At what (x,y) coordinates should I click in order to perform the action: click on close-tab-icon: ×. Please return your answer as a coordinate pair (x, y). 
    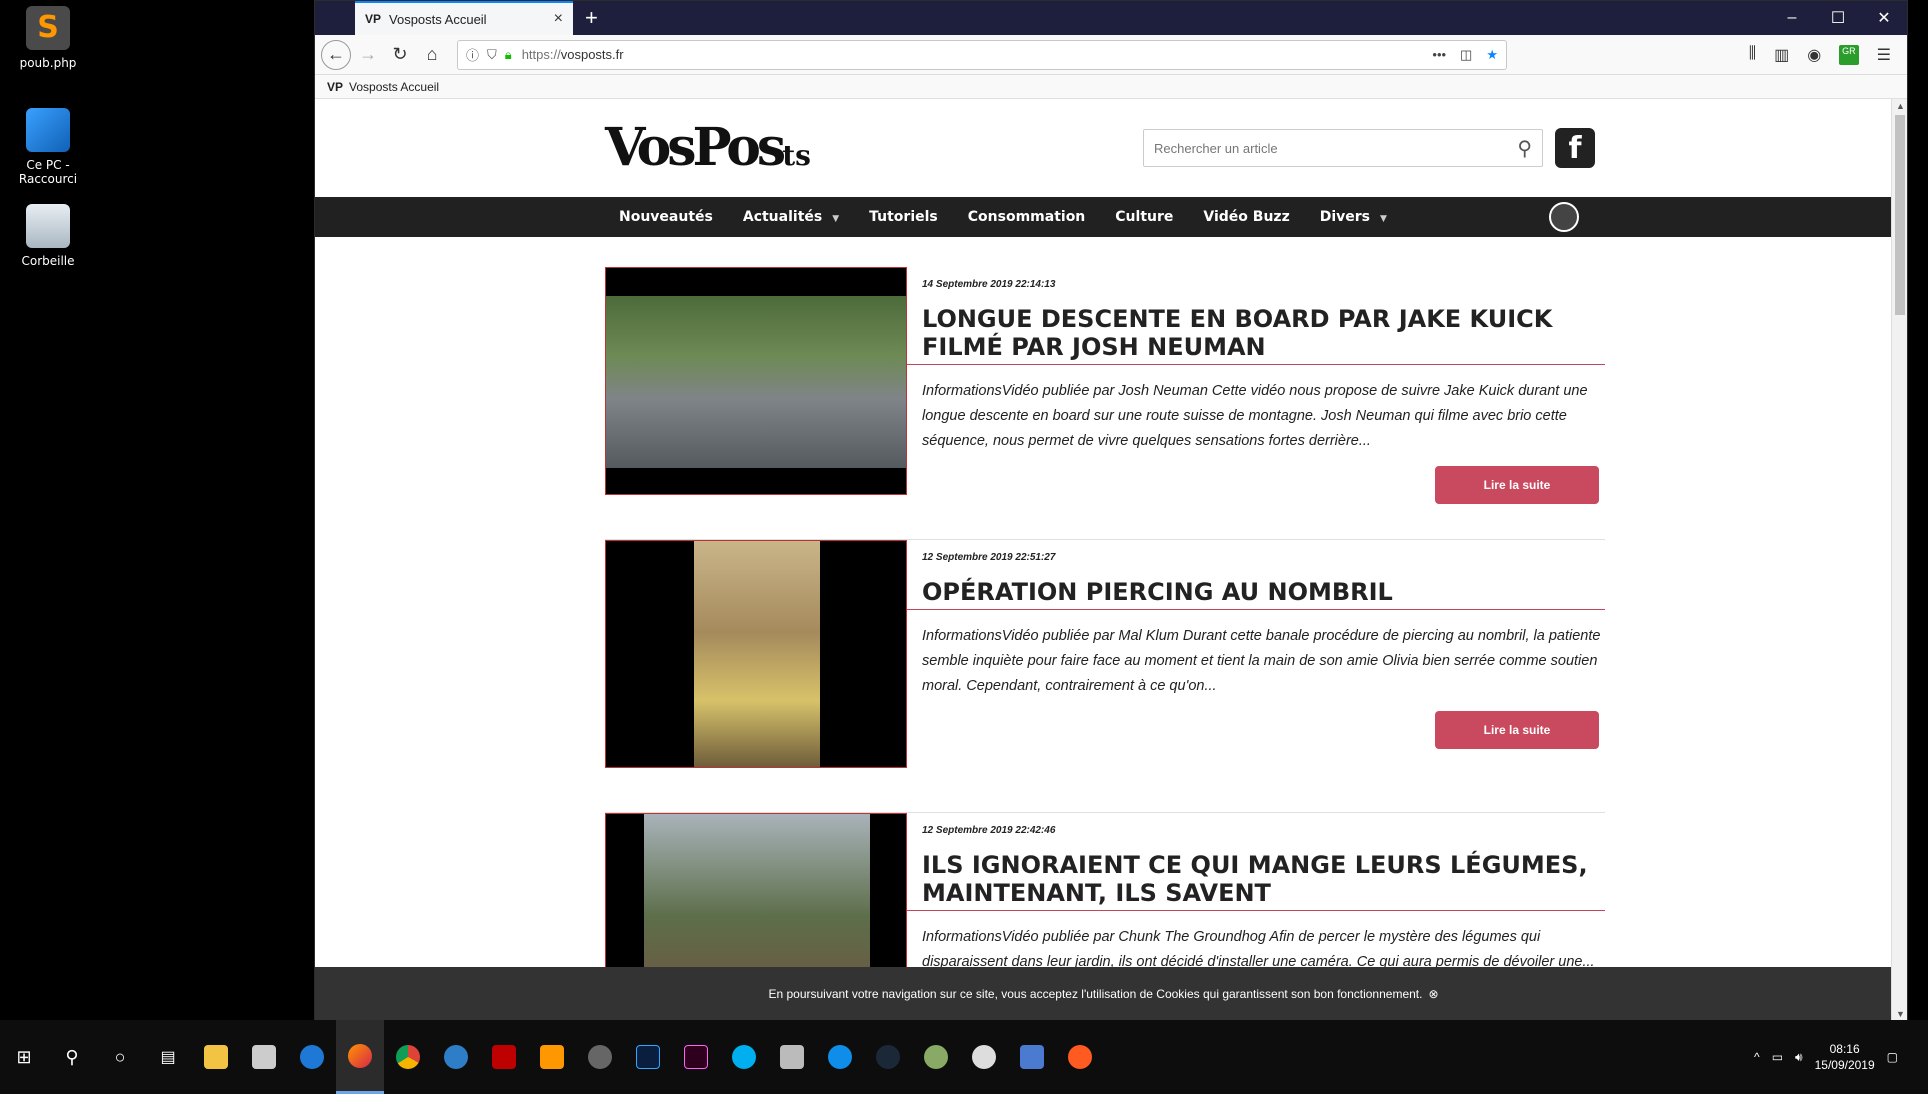
    Looking at the image, I should click on (558, 19).